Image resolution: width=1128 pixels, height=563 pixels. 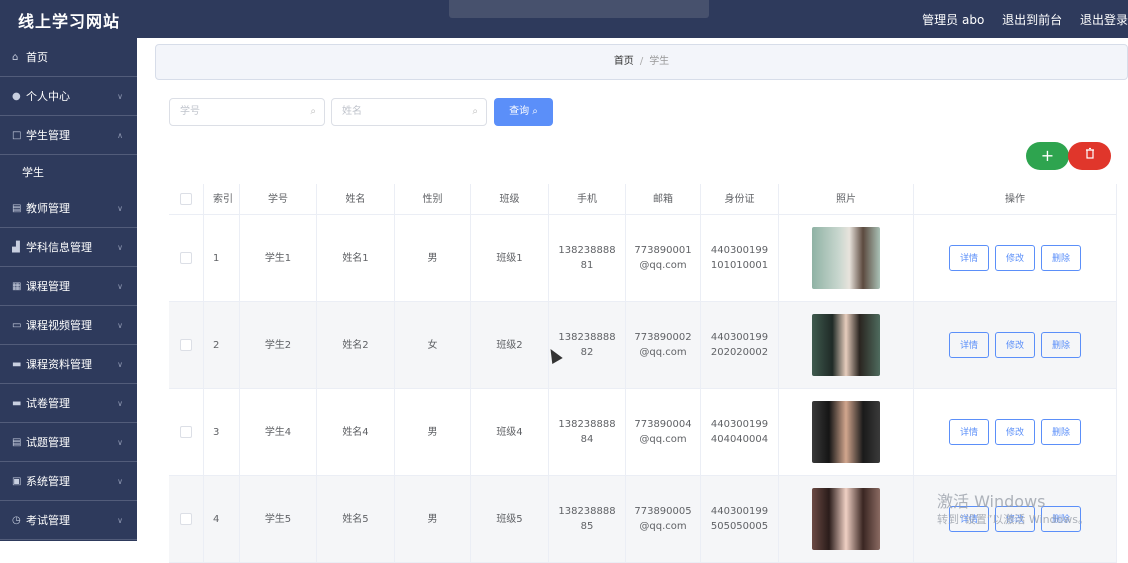 What do you see at coordinates (510, 345) in the screenshot?
I see `cell-class: 班级2` at bounding box center [510, 345].